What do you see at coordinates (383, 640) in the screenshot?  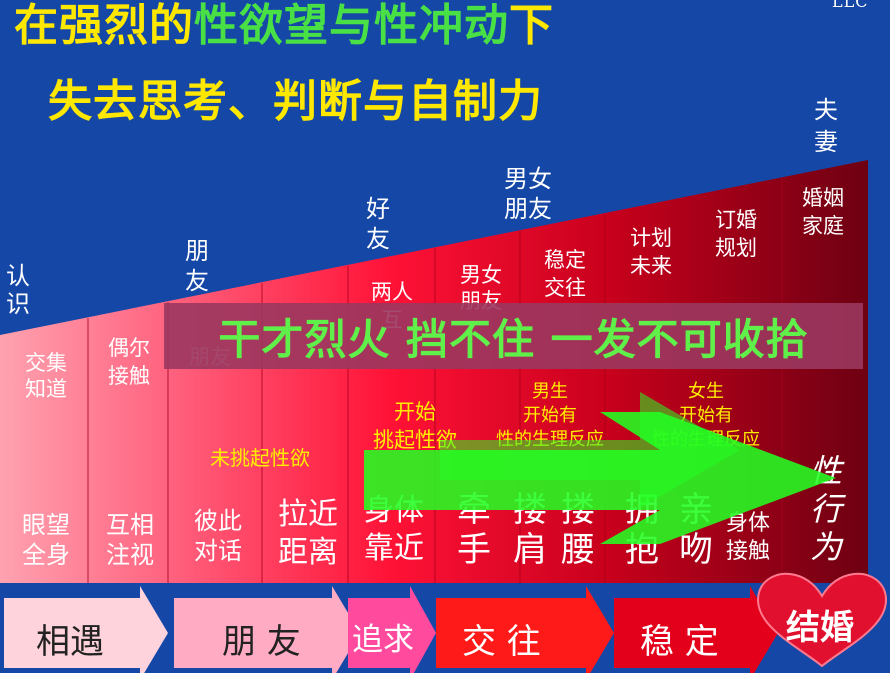 I see `stage-label-pursue: 追求` at bounding box center [383, 640].